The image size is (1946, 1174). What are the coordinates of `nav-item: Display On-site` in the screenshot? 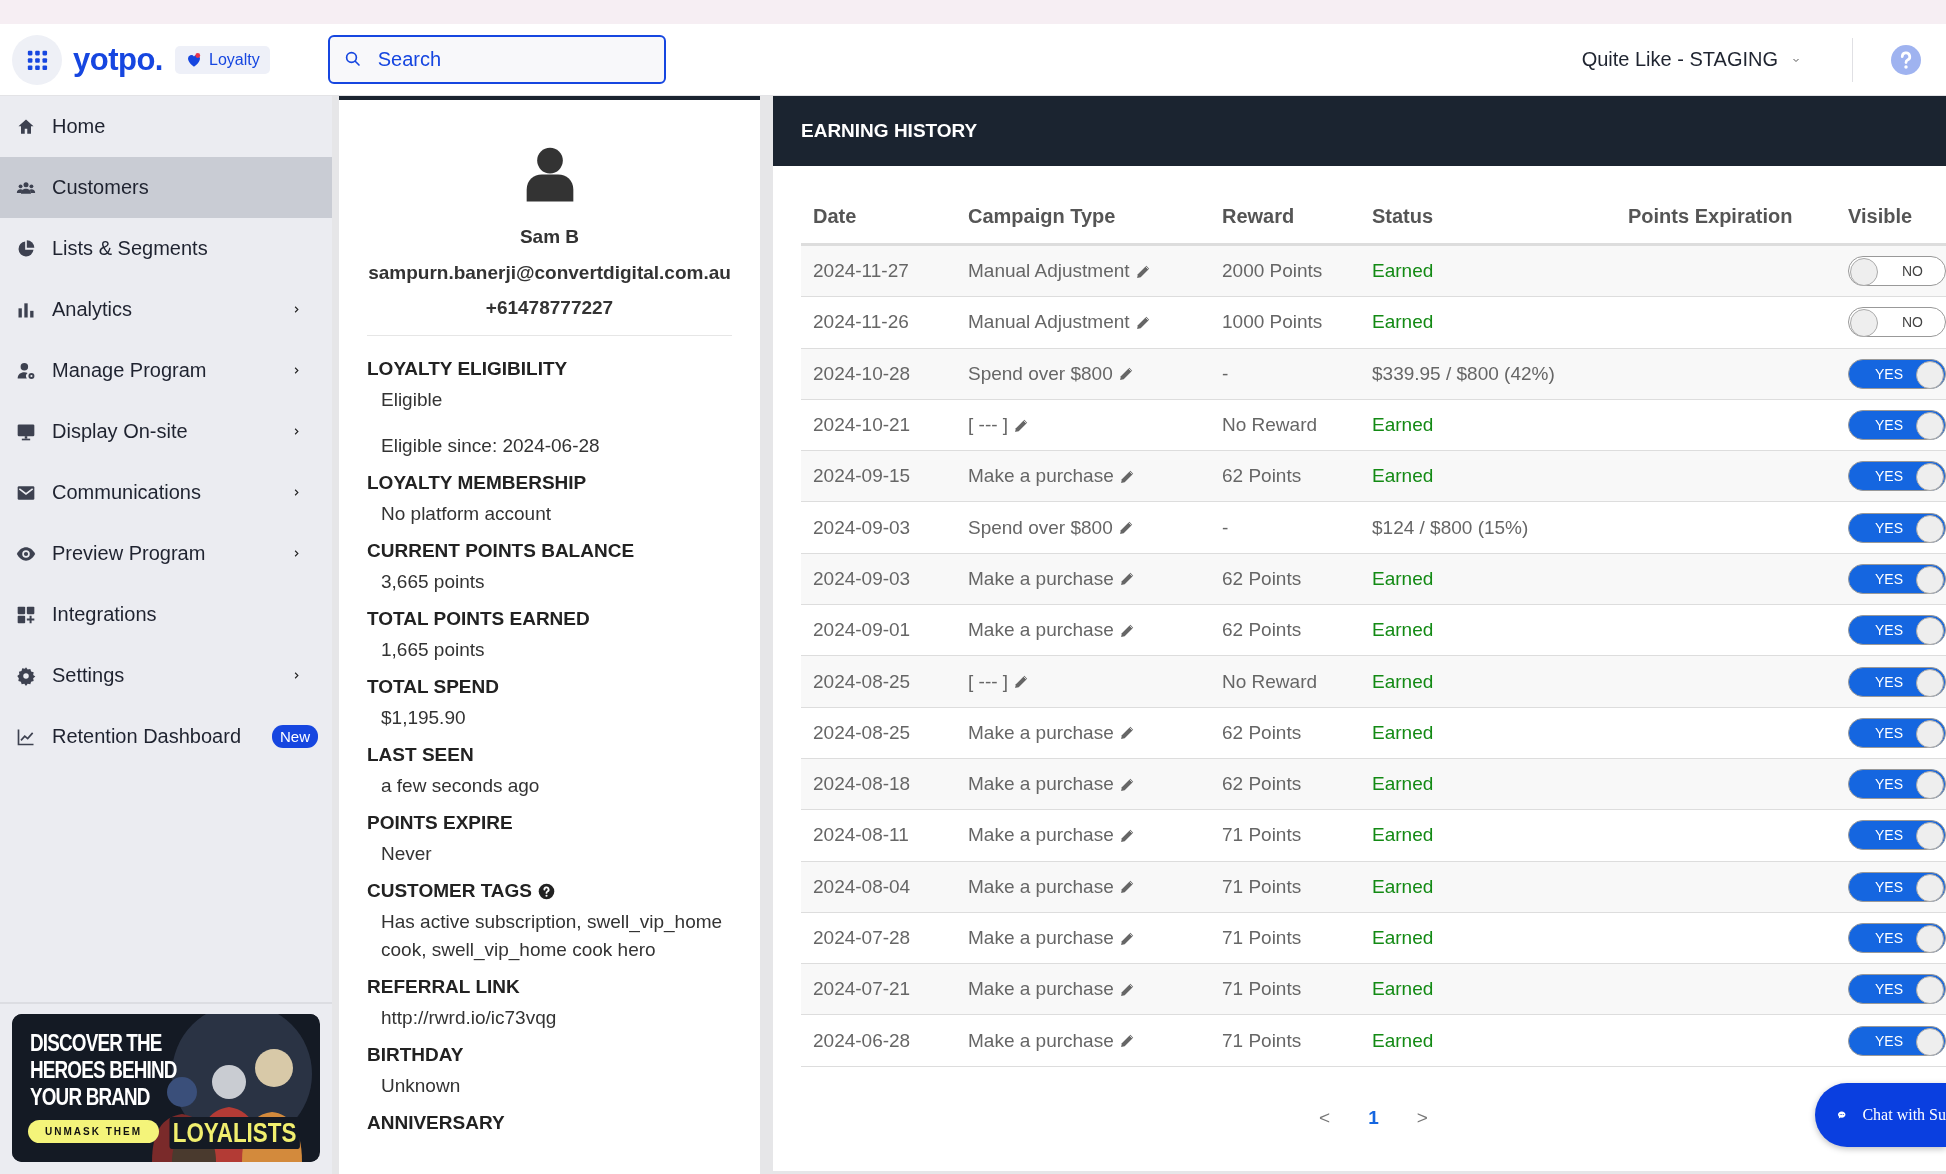 It's located at (166, 431).